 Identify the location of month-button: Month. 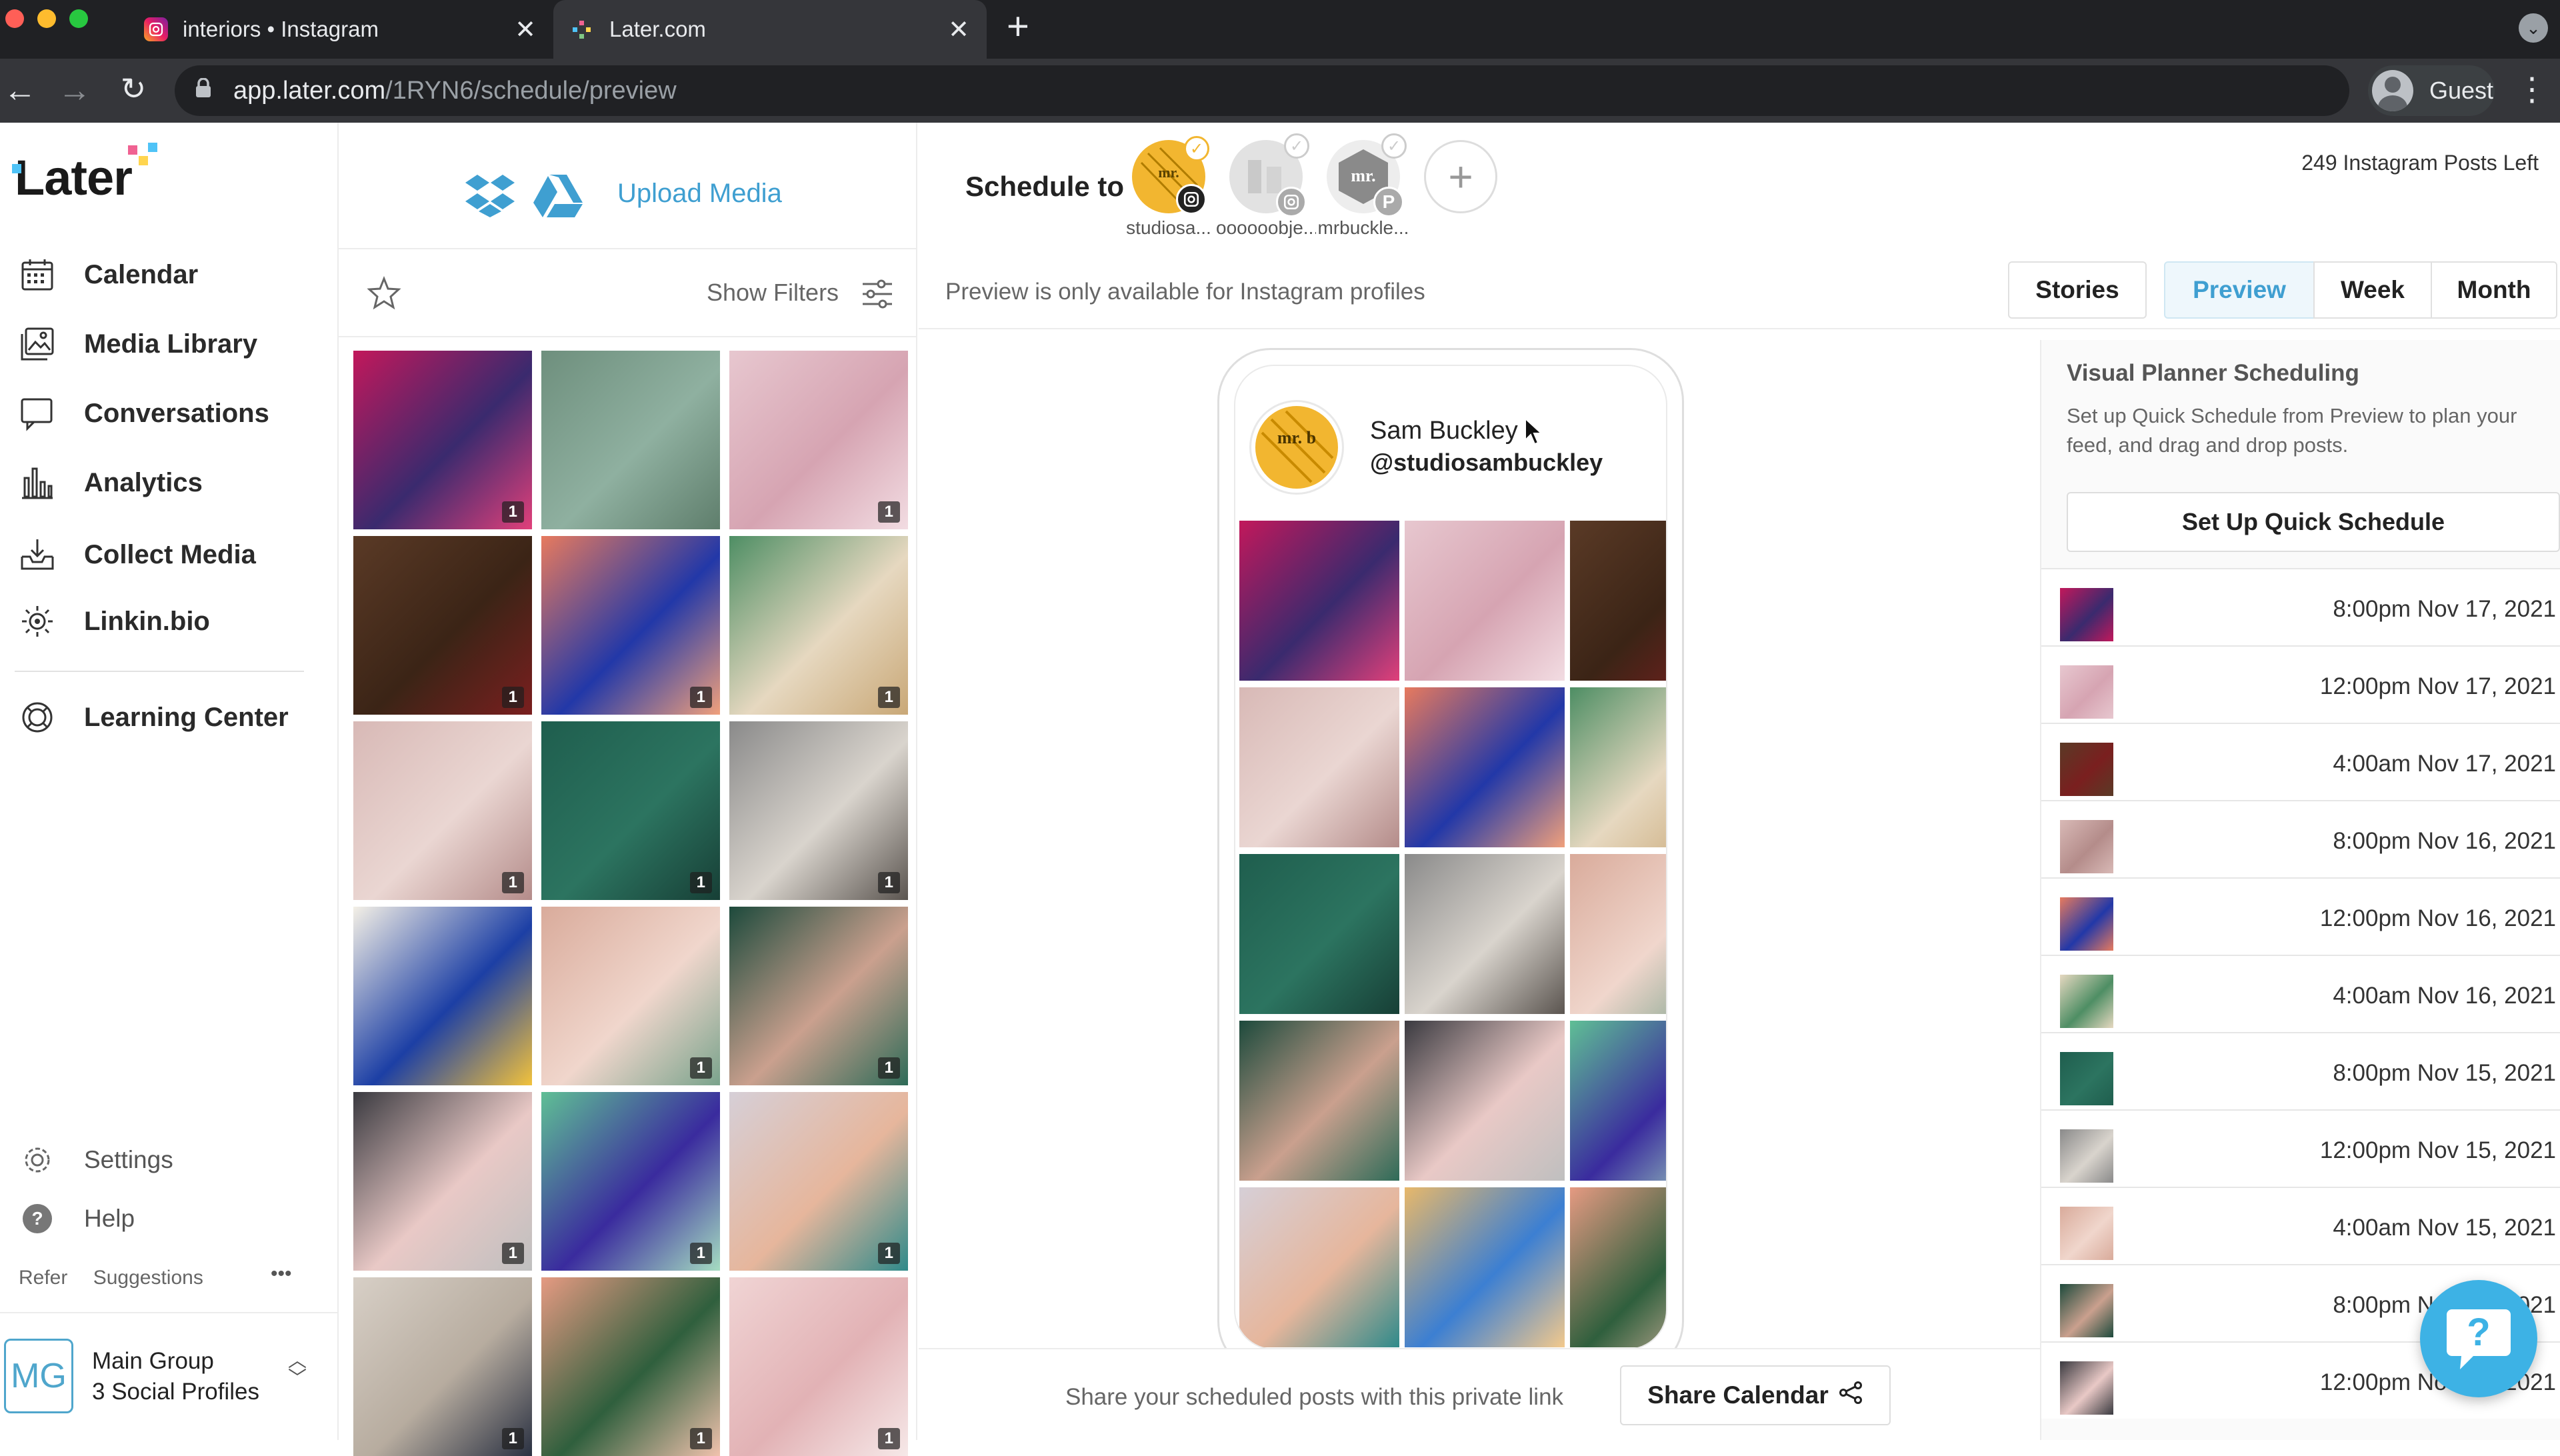
(2494, 290).